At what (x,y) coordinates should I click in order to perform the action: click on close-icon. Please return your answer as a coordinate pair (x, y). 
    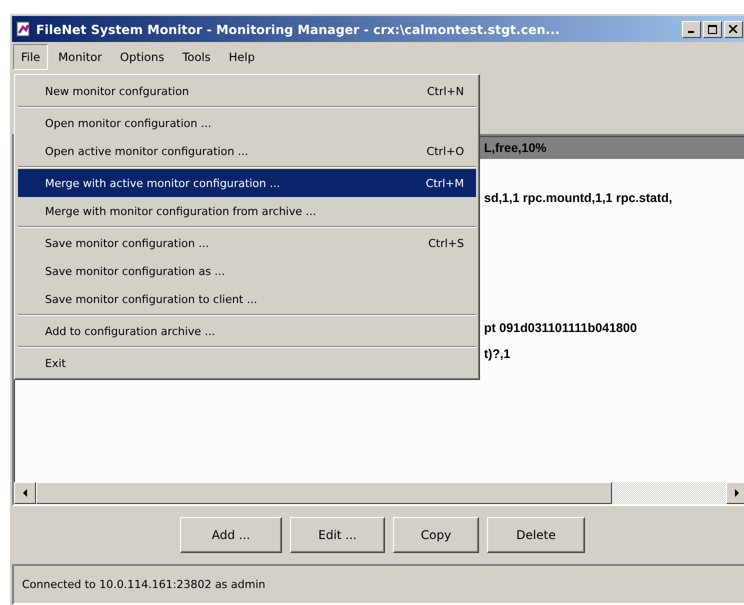
    Looking at the image, I should click on (733, 29).